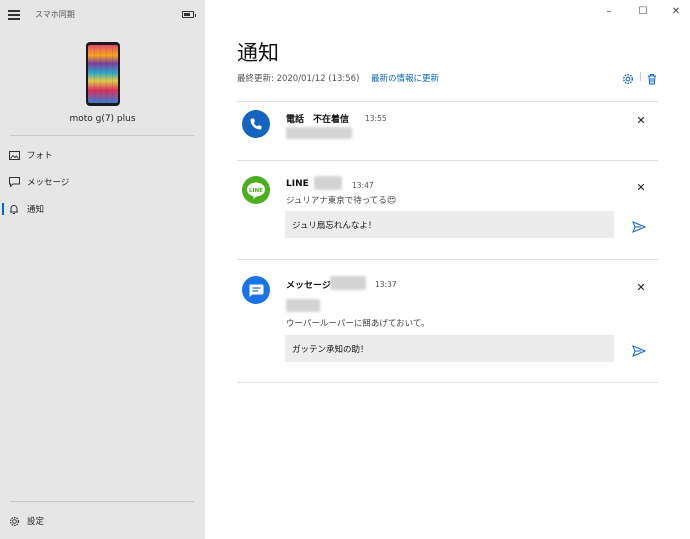 The width and height of the screenshot is (690, 539). I want to click on refresh-link: 最新の情報に更新, so click(405, 78).